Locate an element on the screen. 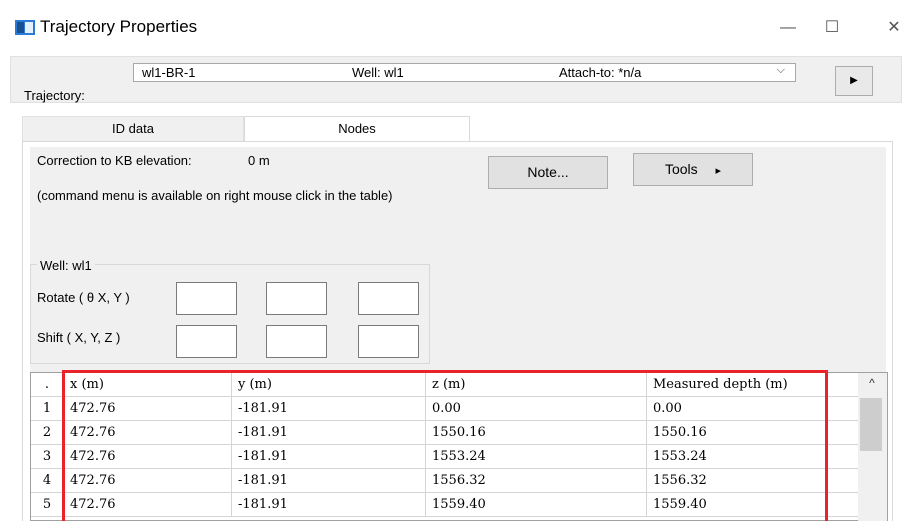  tab-id-data: ID data is located at coordinates (133, 128).